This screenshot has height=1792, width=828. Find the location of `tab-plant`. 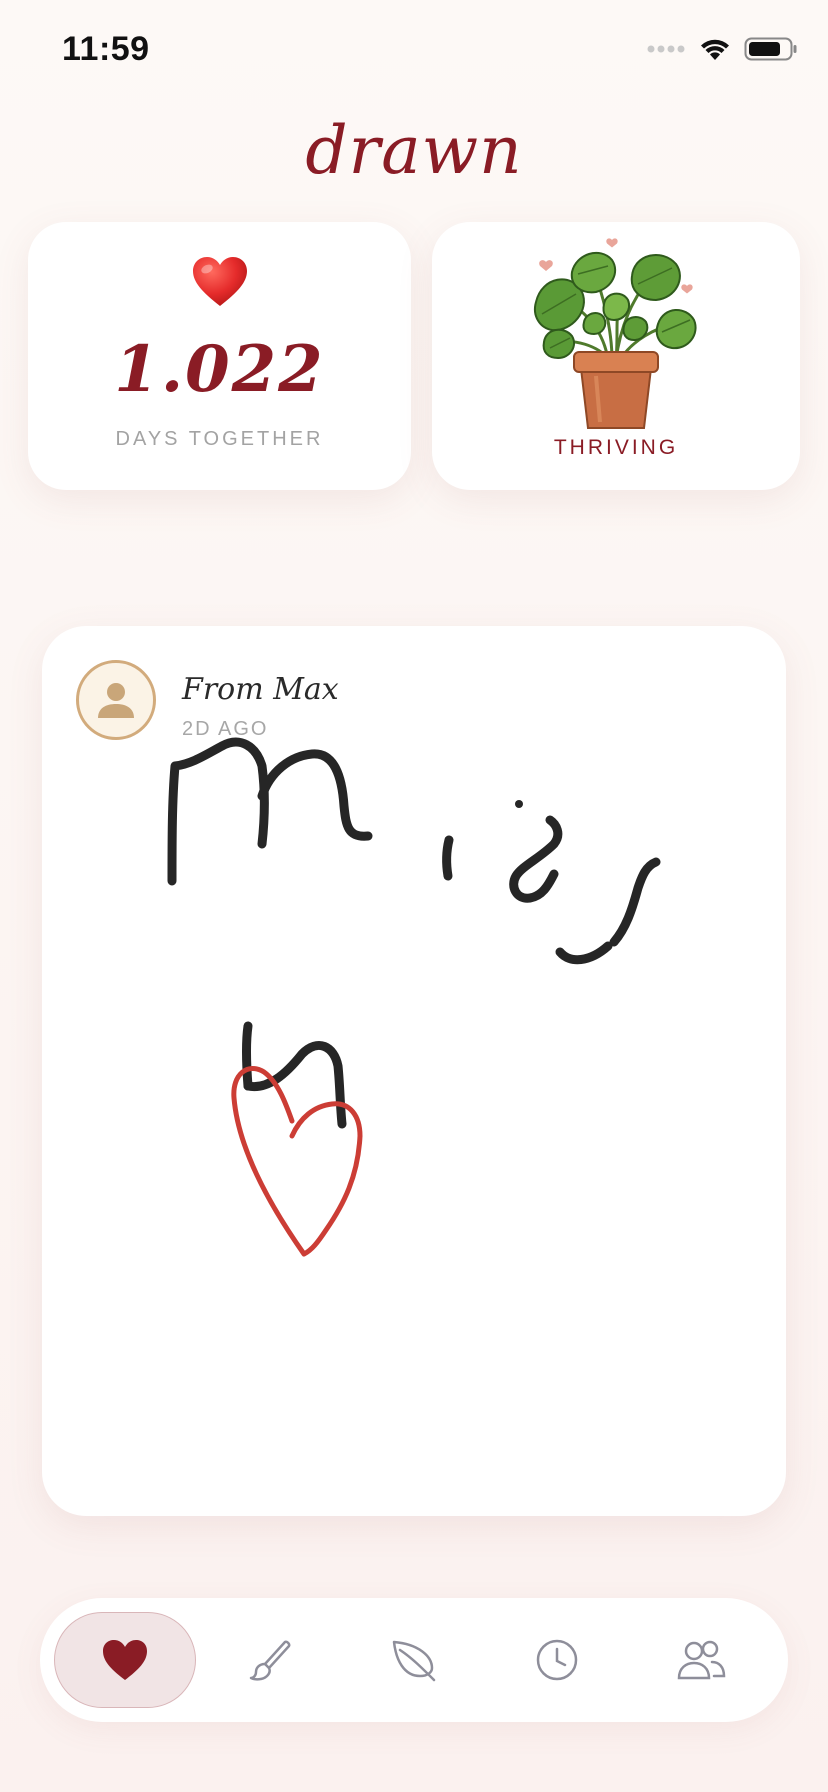

tab-plant is located at coordinates (413, 1660).